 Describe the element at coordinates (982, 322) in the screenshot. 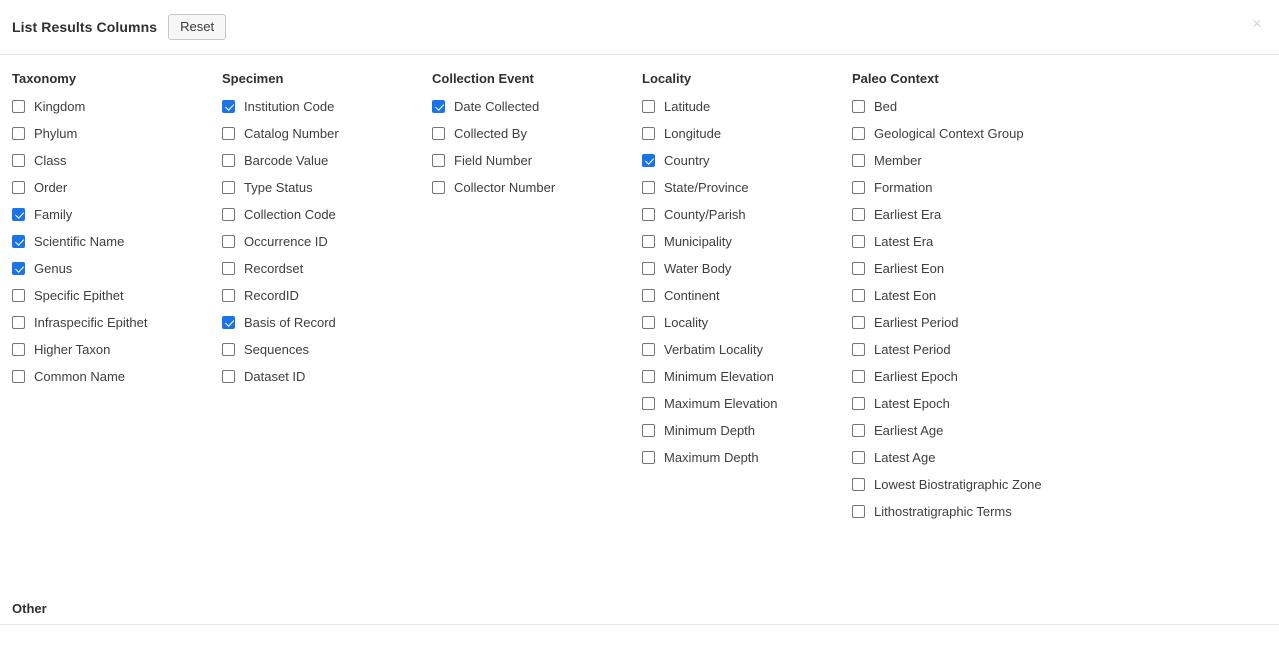

I see `checkbox-row: Earliest Period` at that location.